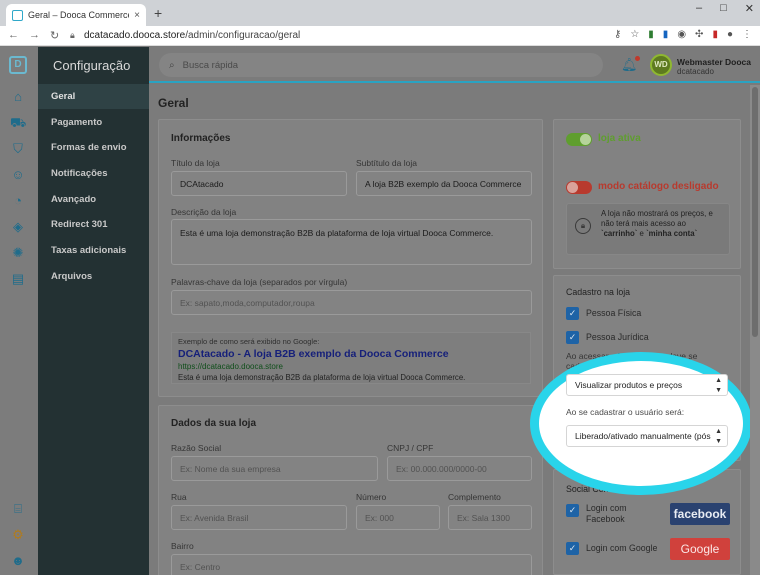  I want to click on pessoa-juridica-checkbox: ✓, so click(572, 337).